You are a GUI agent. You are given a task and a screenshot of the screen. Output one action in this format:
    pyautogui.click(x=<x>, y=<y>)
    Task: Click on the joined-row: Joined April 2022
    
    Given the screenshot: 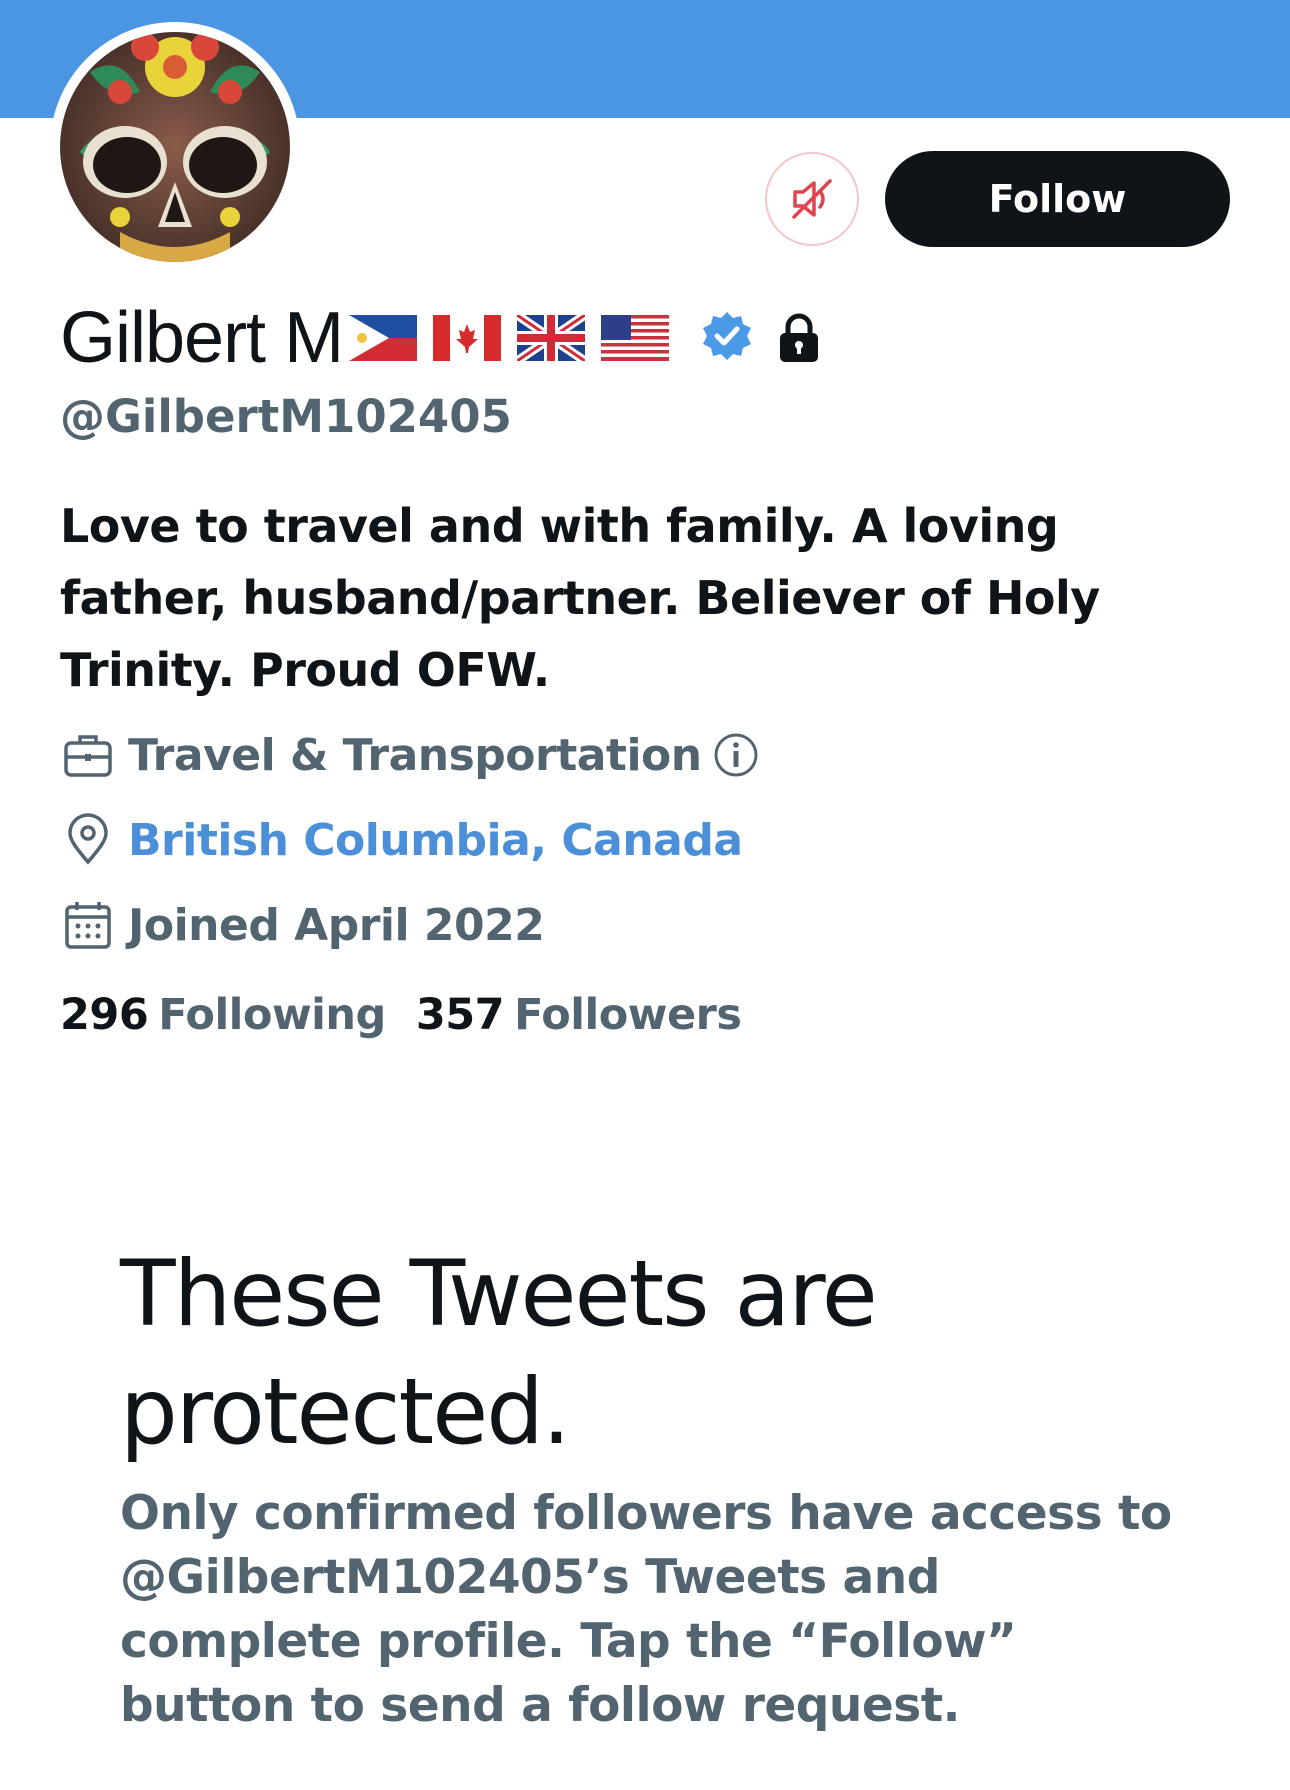 What is the action you would take?
    pyautogui.click(x=302, y=925)
    